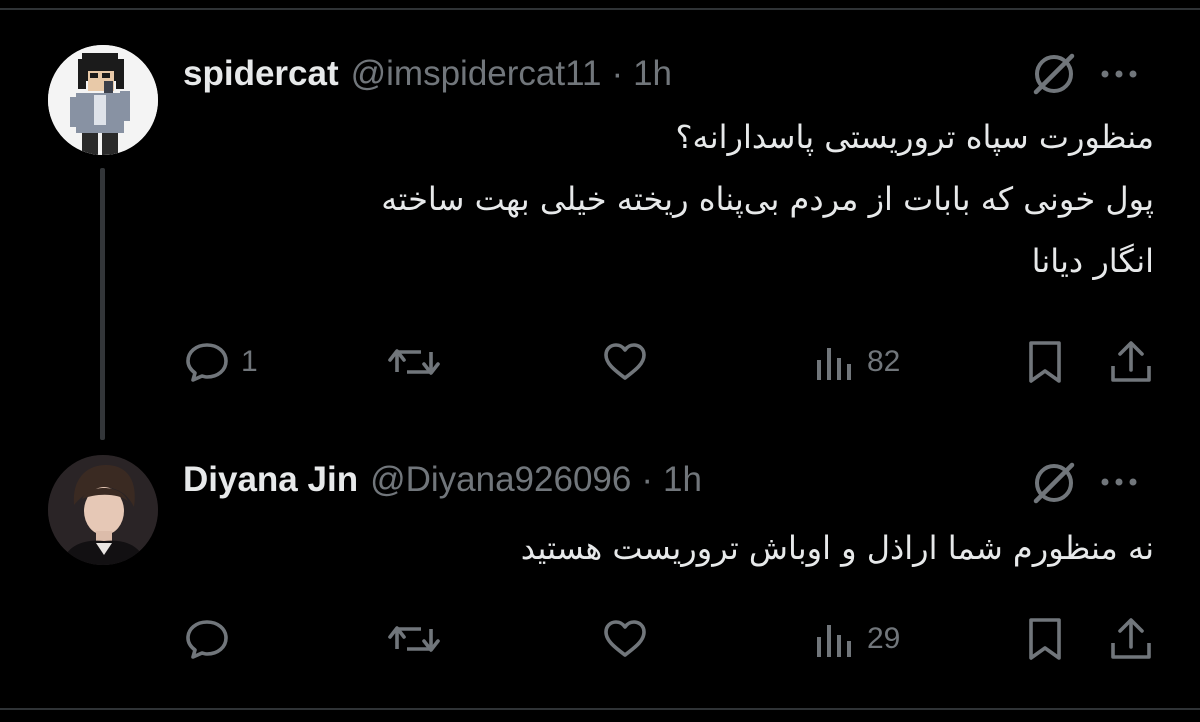 This screenshot has width=1200, height=722. What do you see at coordinates (600, 709) in the screenshot?
I see `bottom-divider` at bounding box center [600, 709].